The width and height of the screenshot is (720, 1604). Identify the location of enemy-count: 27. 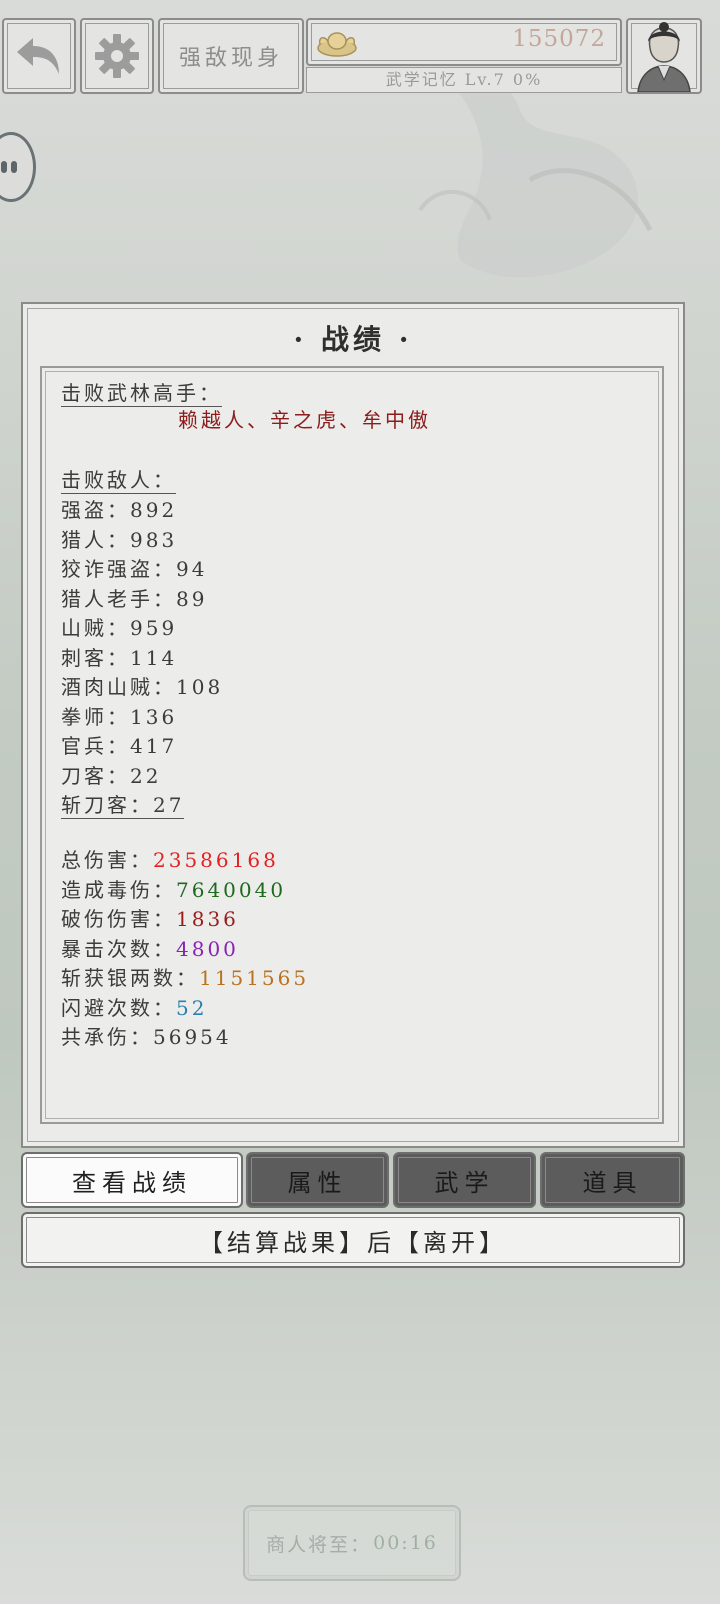
(169, 805).